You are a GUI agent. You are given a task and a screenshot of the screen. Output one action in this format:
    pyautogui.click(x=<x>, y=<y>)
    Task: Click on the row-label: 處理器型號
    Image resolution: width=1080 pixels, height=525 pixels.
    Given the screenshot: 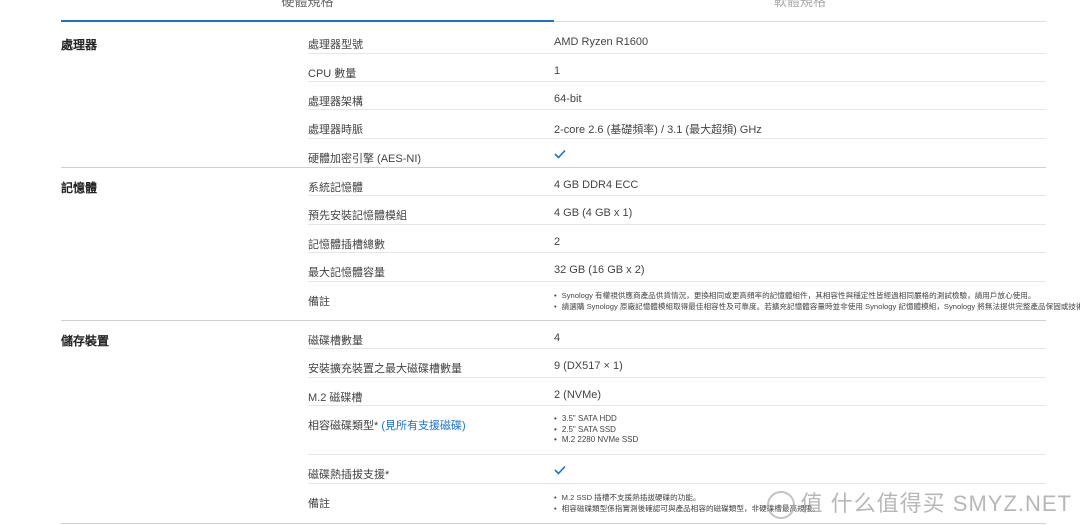 What is the action you would take?
    pyautogui.click(x=335, y=45)
    